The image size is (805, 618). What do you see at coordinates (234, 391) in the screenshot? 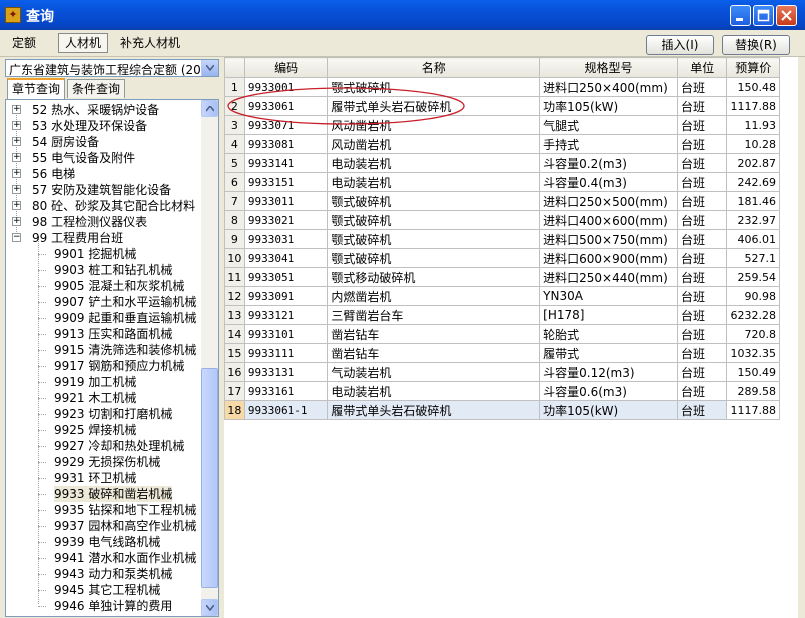
I see `row-number: 17` at bounding box center [234, 391].